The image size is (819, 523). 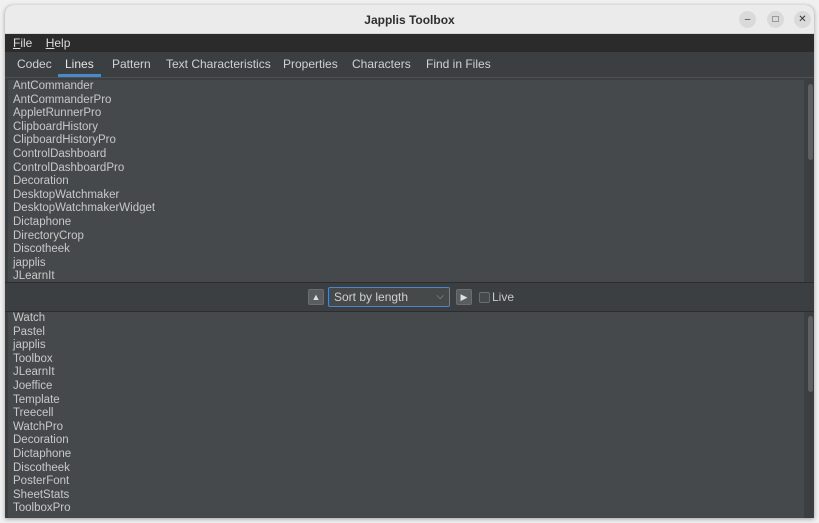 What do you see at coordinates (747, 19) in the screenshot?
I see `minimize-button: –` at bounding box center [747, 19].